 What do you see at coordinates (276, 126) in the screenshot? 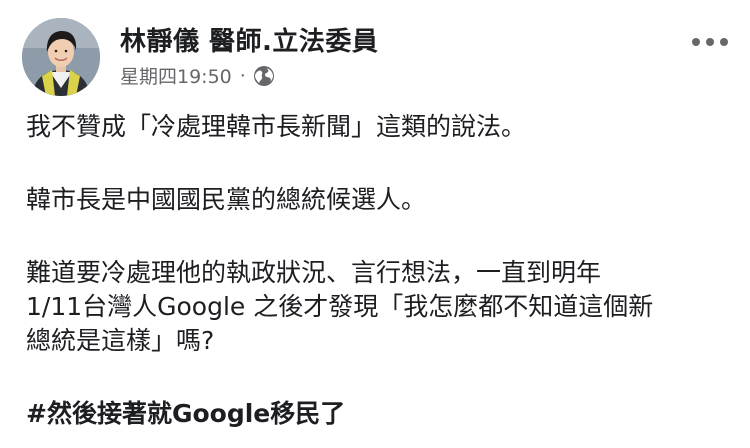
I see `post-paragraph-1: 我不贊成「冷處理韓市長新聞」這類的說法。` at bounding box center [276, 126].